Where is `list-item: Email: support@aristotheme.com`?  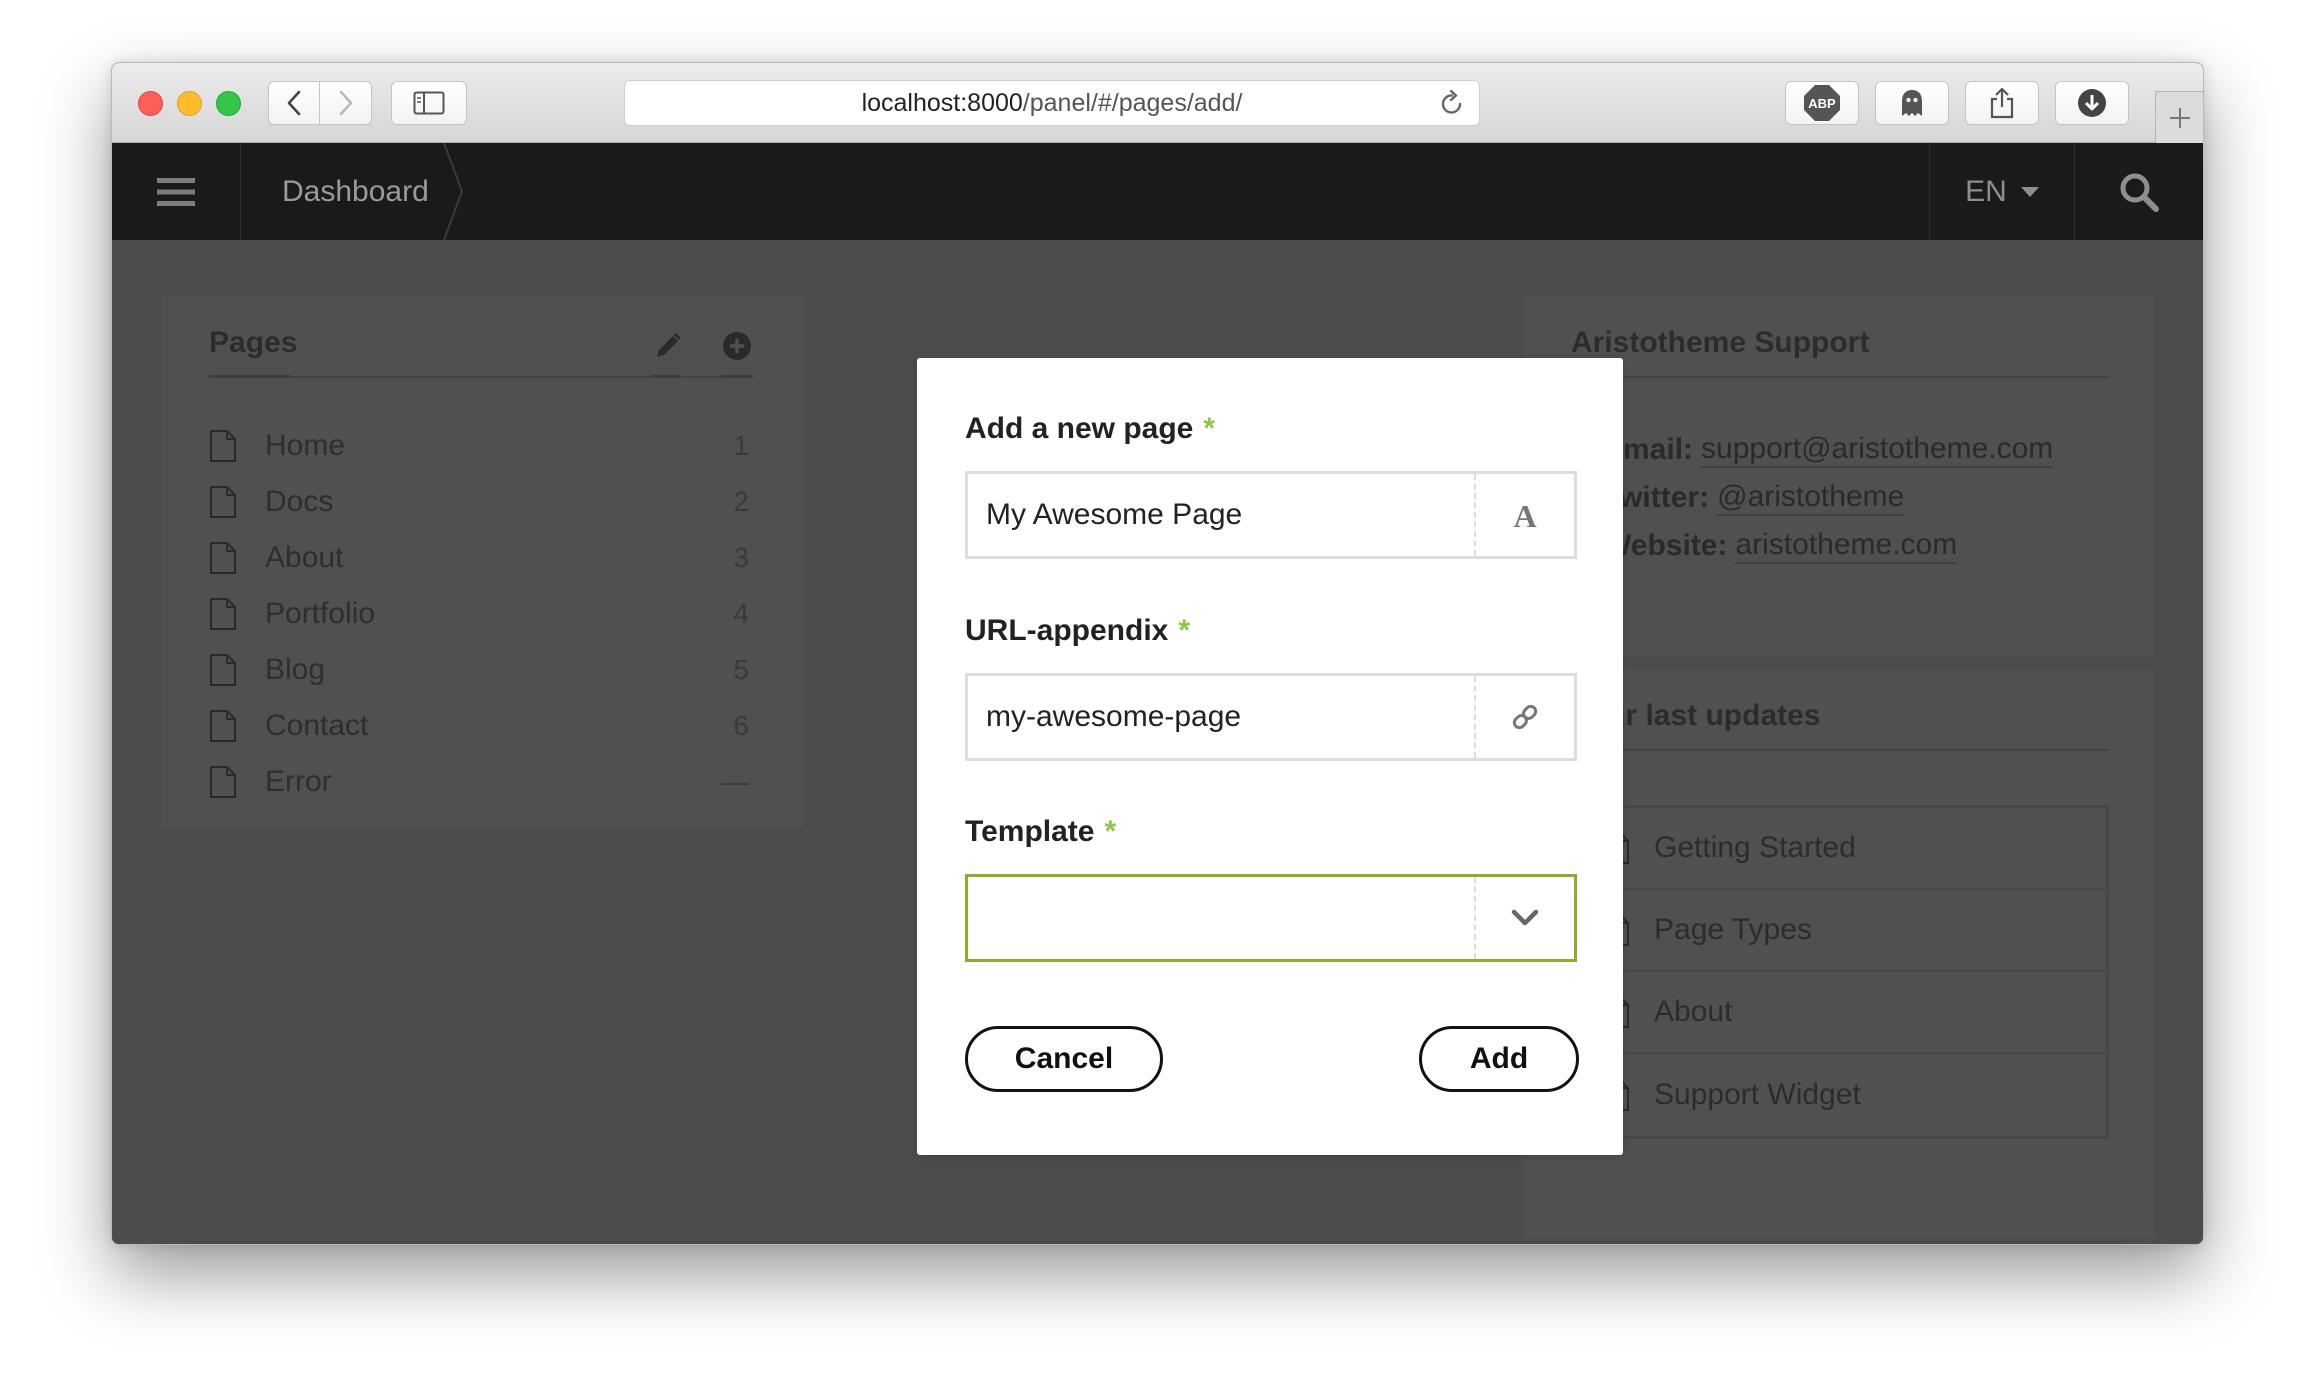 list-item: Email: support@aristotheme.com is located at coordinates (1812, 450).